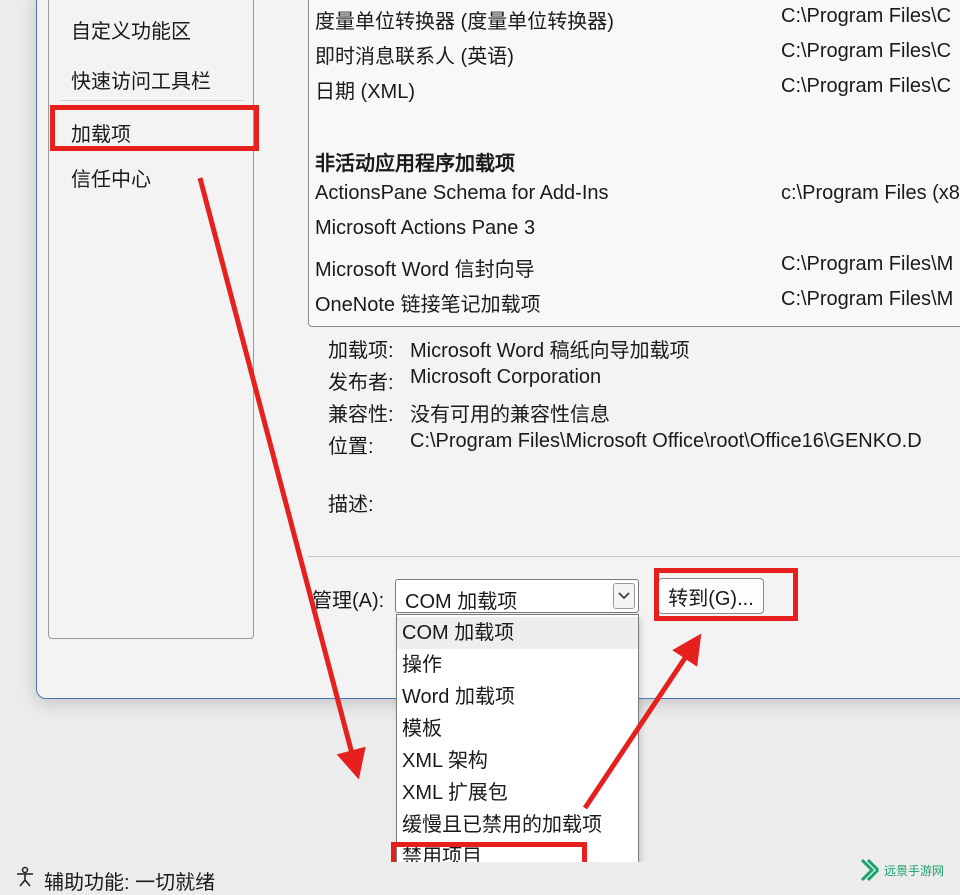 This screenshot has height=895, width=960. I want to click on status-bar: 辅助功能: 一切就绪, so click(480, 878).